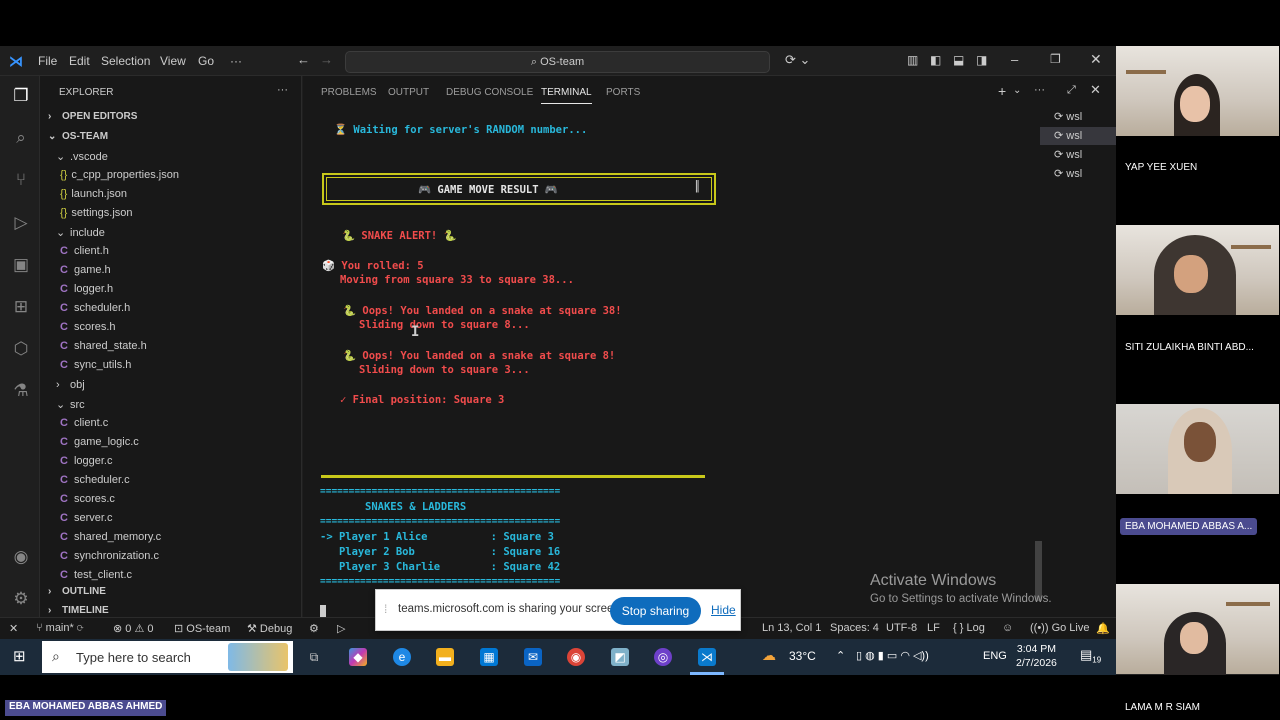  Describe the element at coordinates (84, 423) in the screenshot. I see `file-client-c: Cclient.c` at that location.